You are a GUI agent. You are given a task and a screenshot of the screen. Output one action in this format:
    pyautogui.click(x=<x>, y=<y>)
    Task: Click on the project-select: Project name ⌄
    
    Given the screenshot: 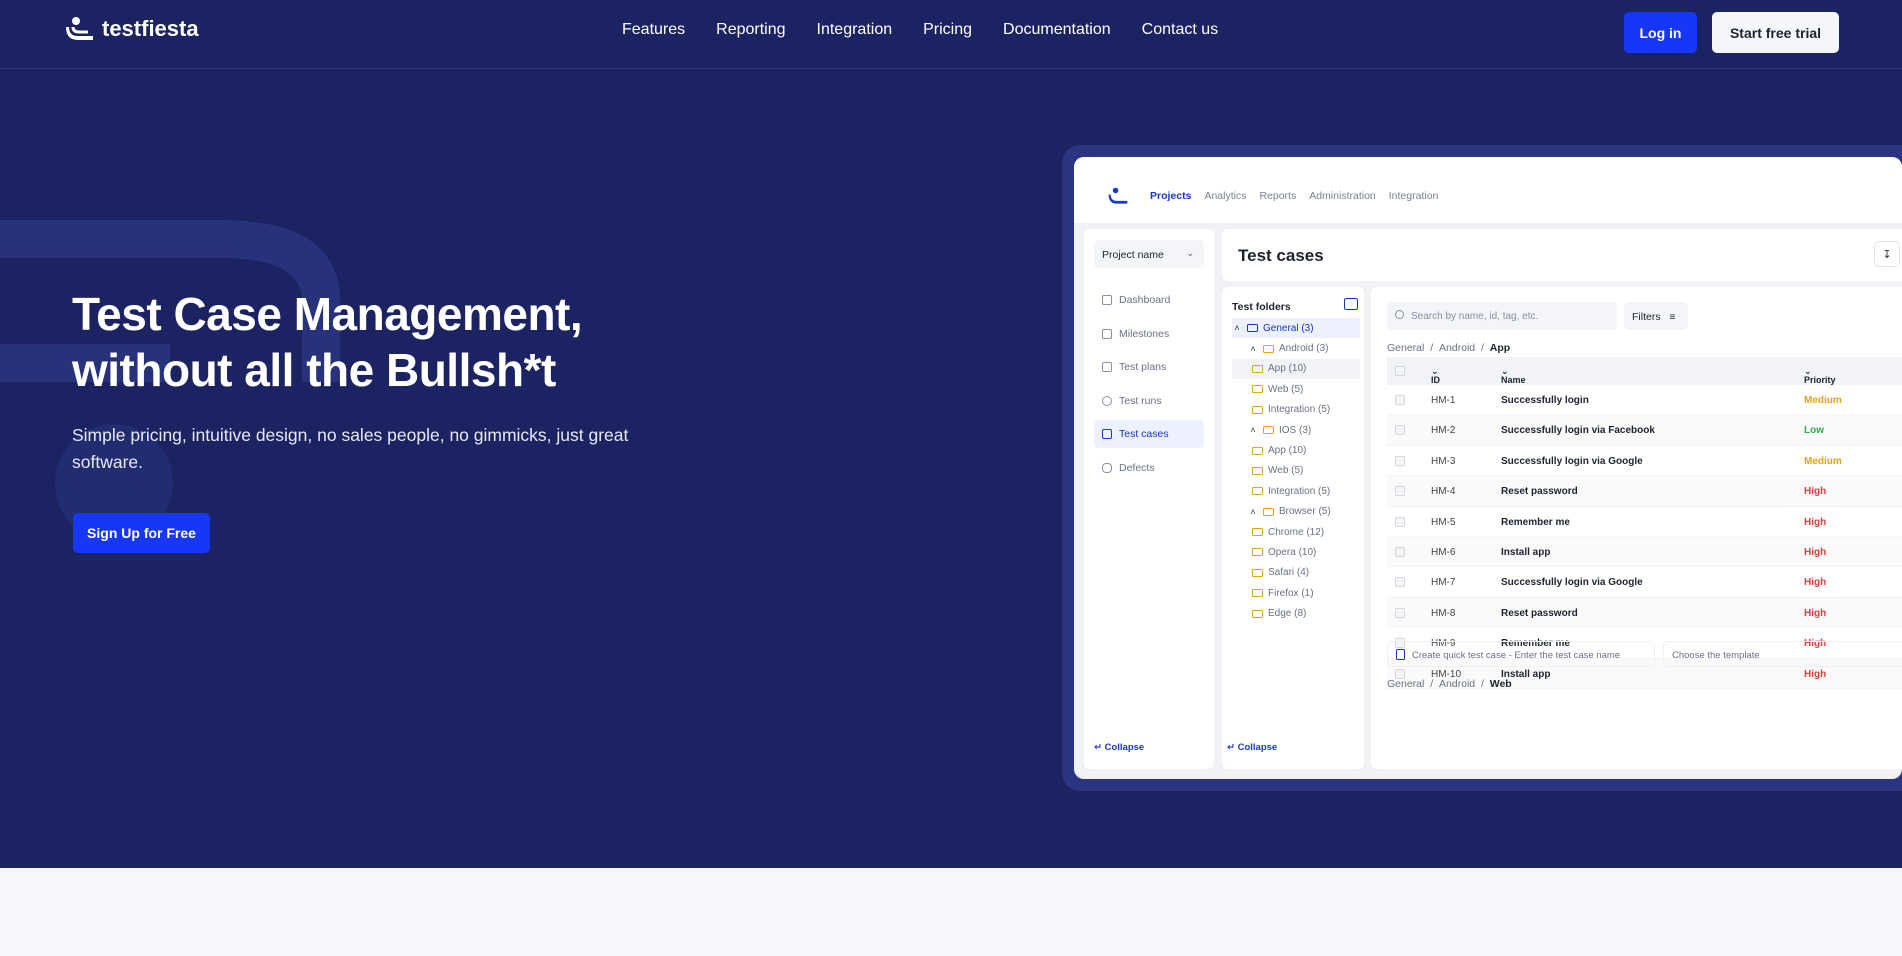 What is the action you would take?
    pyautogui.click(x=1149, y=254)
    